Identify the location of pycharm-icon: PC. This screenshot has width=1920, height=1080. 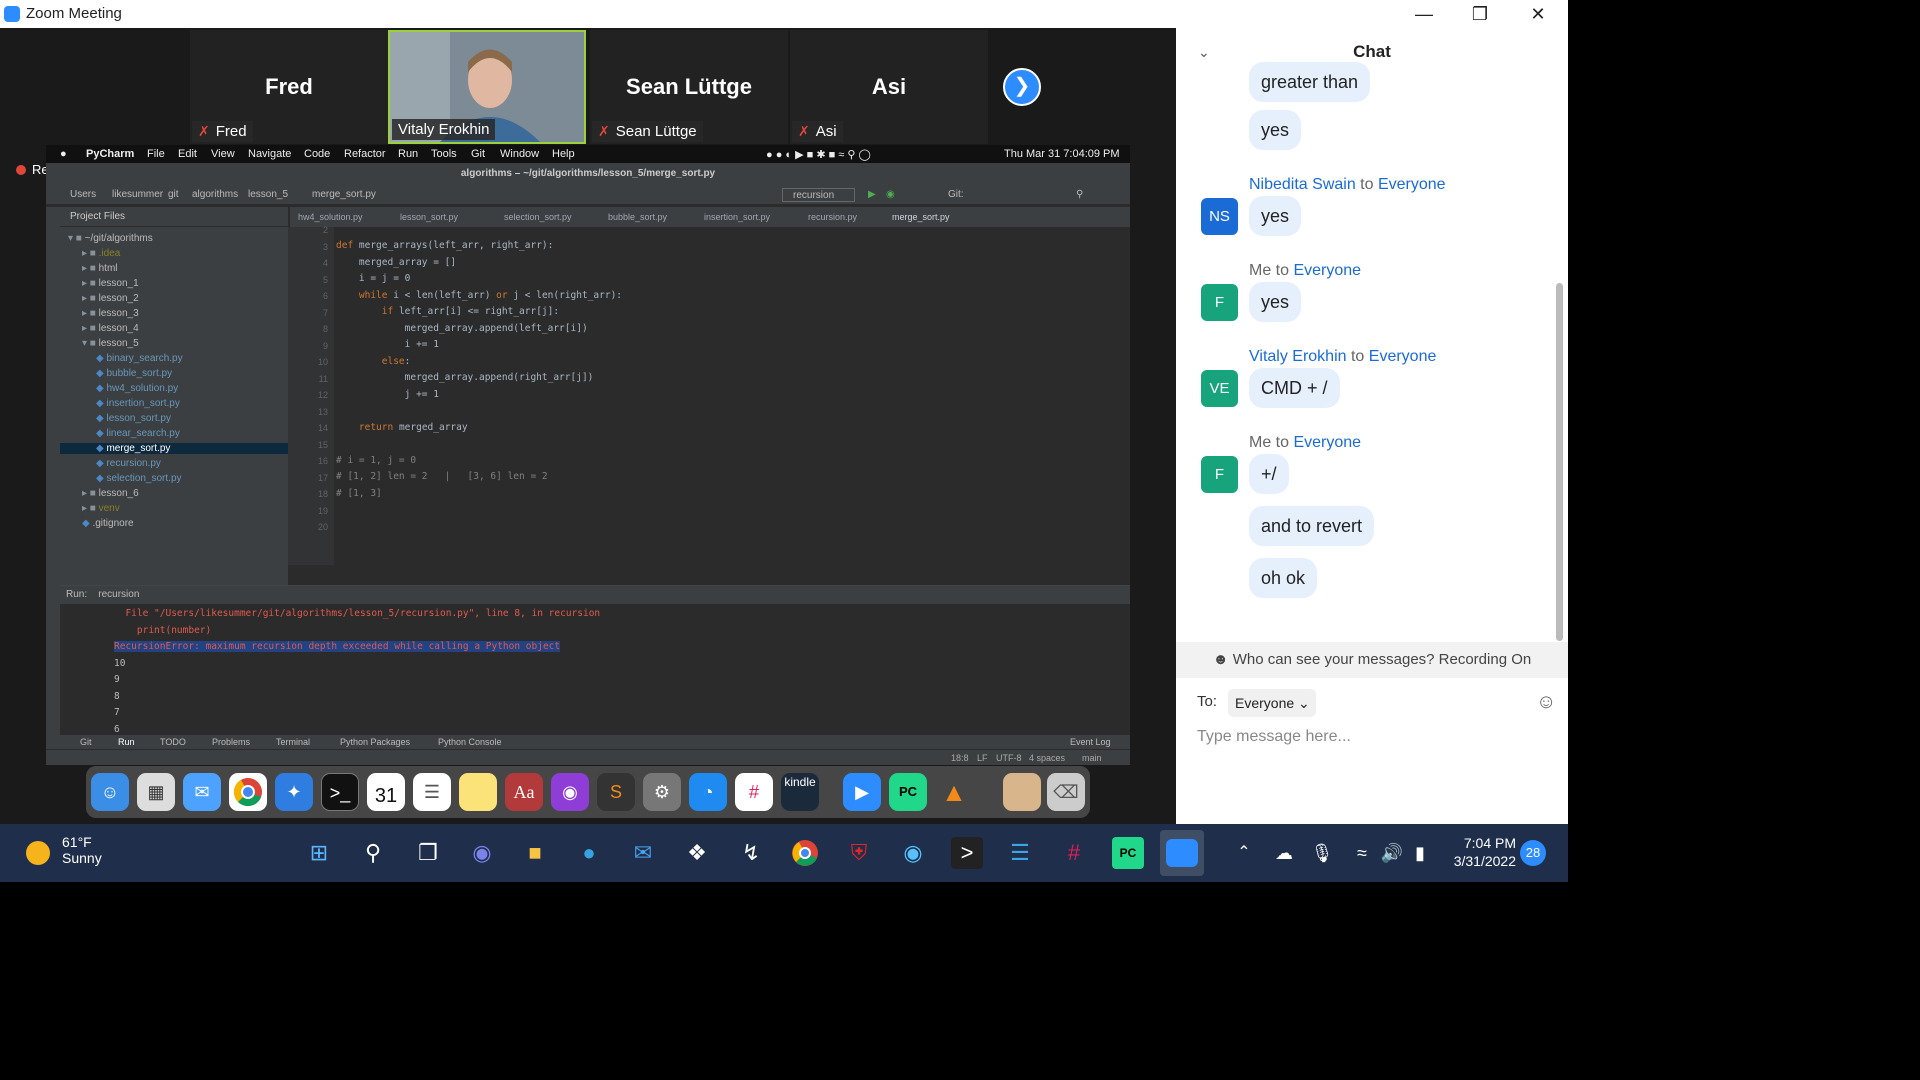
(908, 792).